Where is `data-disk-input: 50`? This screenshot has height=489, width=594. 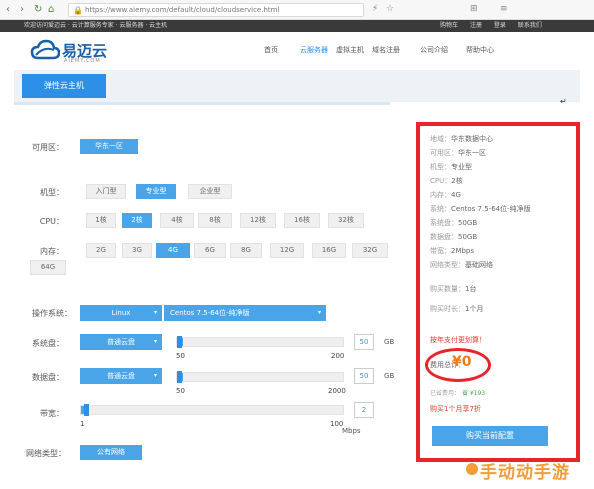 data-disk-input: 50 is located at coordinates (364, 376).